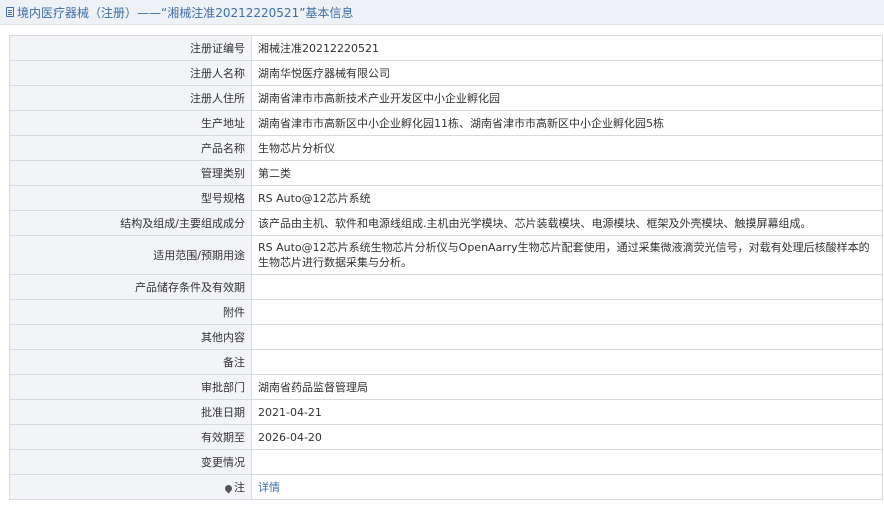 This screenshot has width=884, height=525. I want to click on page-title: 境内医疗器械（注册）——“湘械注准20212220521”基本信息, so click(185, 12).